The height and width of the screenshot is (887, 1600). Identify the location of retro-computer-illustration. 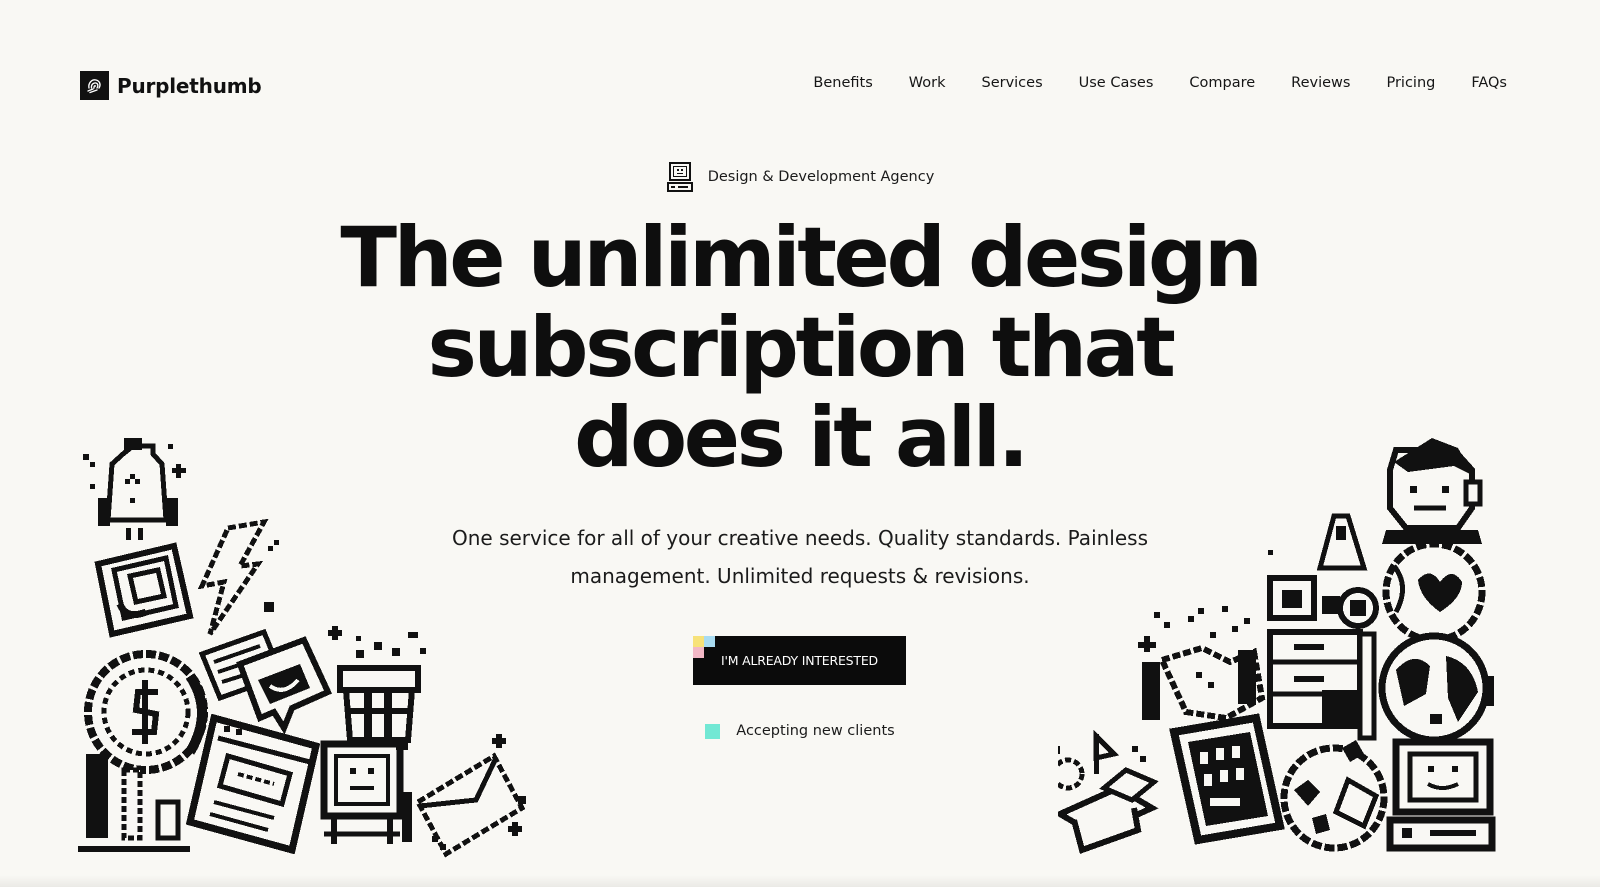
(1441, 795).